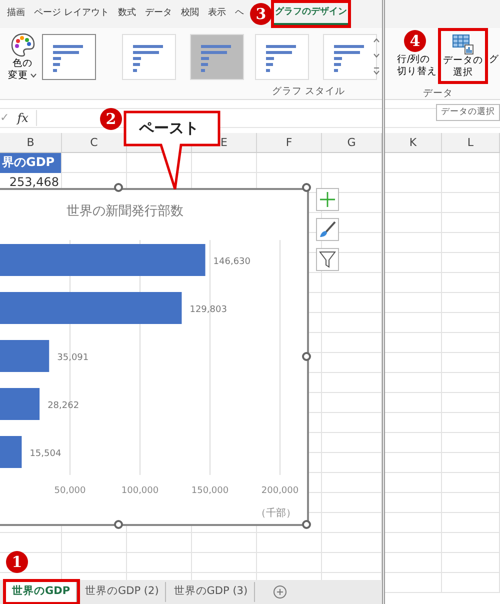 Image resolution: width=500 pixels, height=604 pixels. I want to click on switch-row-column-button: 行/列の 切り替え, so click(417, 66).